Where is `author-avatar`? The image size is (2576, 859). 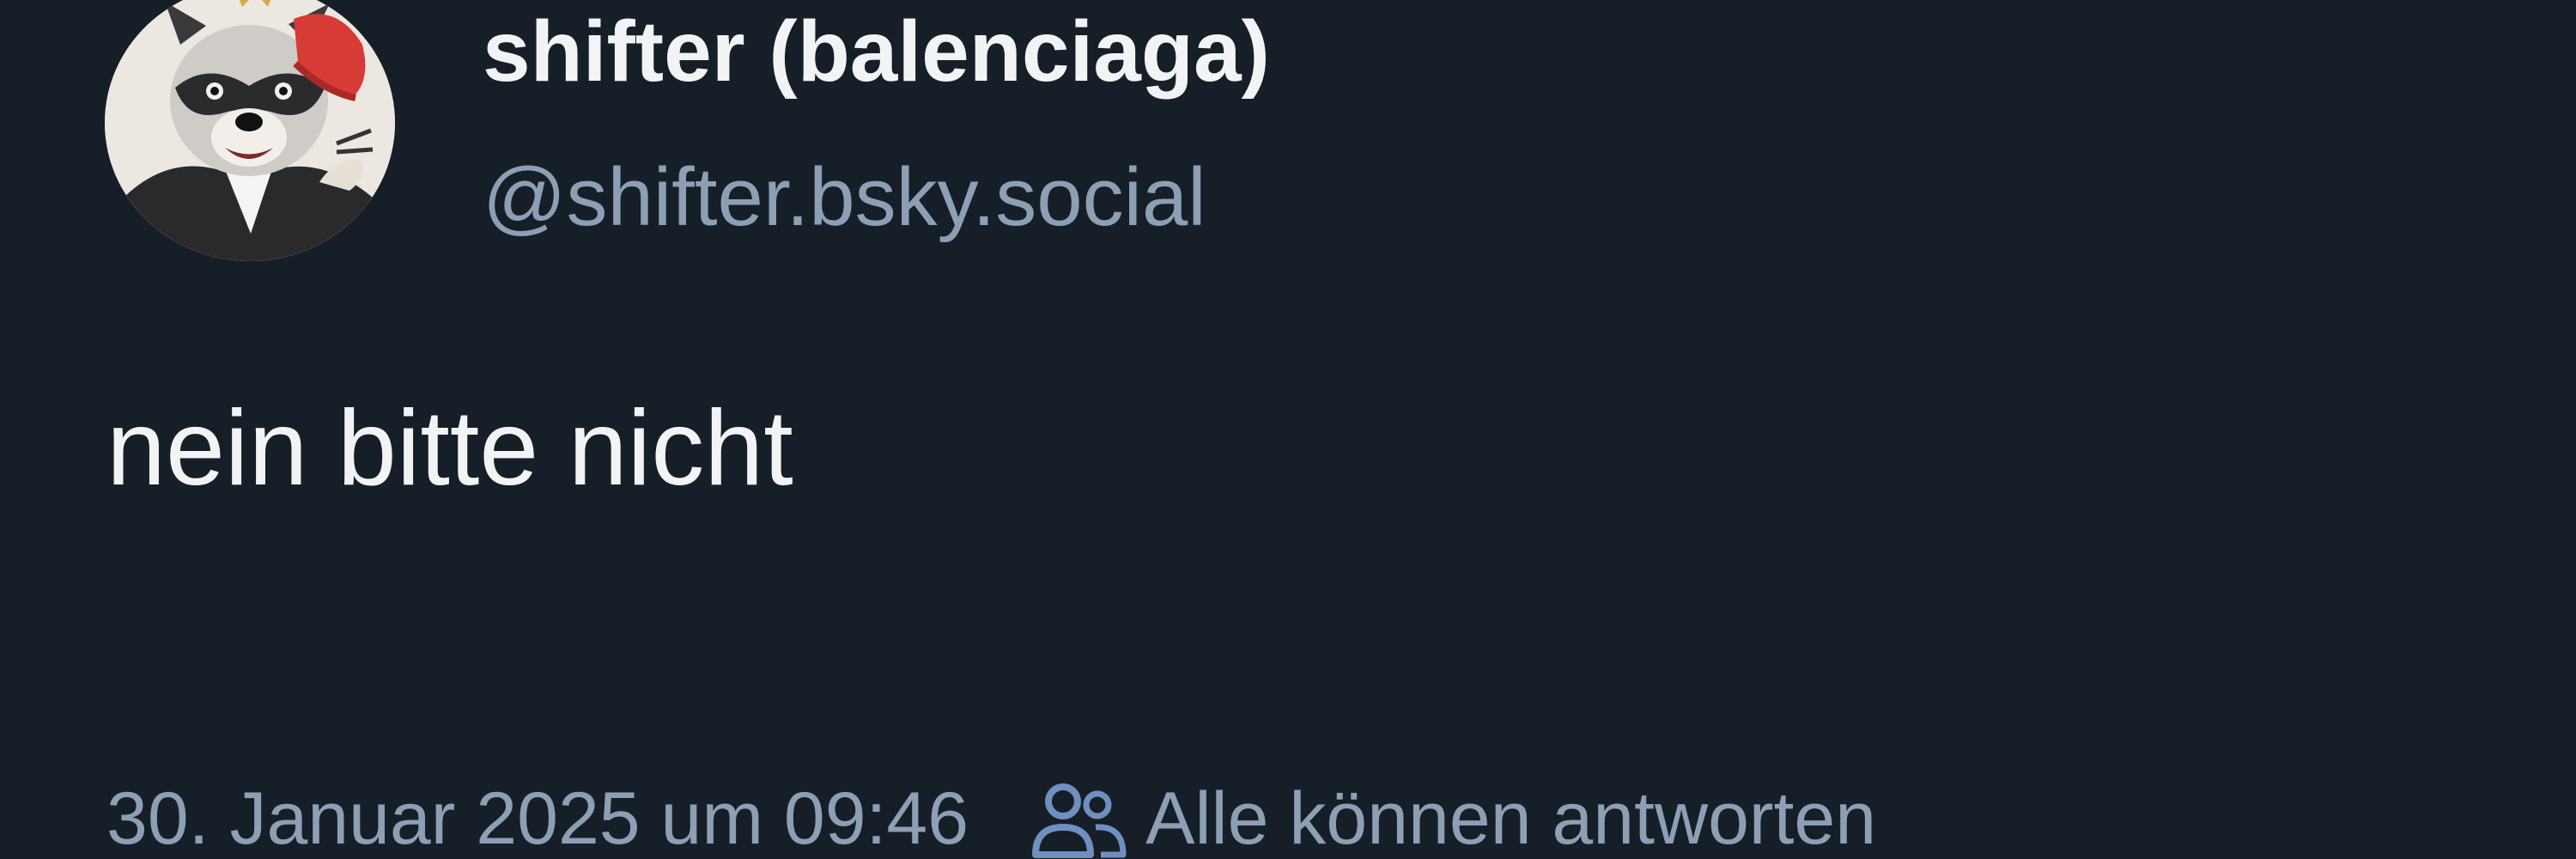
author-avatar is located at coordinates (250, 130).